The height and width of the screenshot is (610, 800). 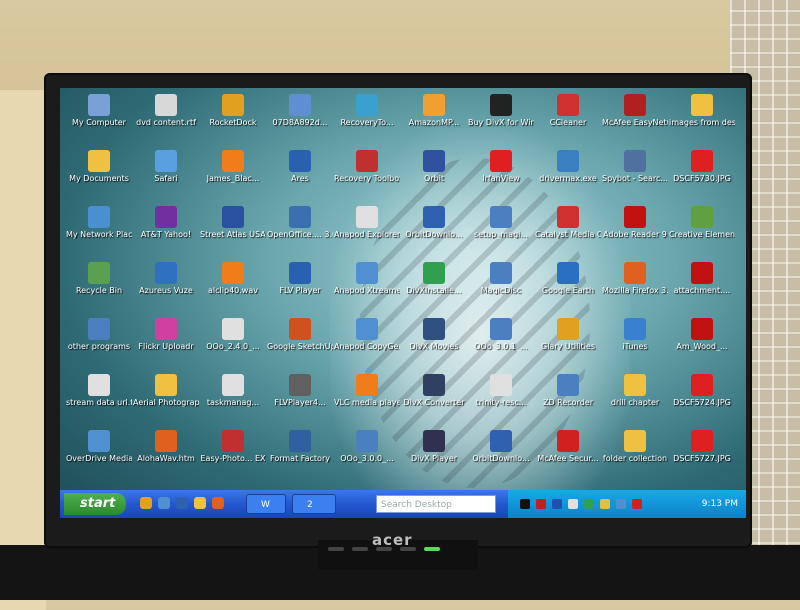 I want to click on search-desktop-input: Search Desktop, so click(x=436, y=504).